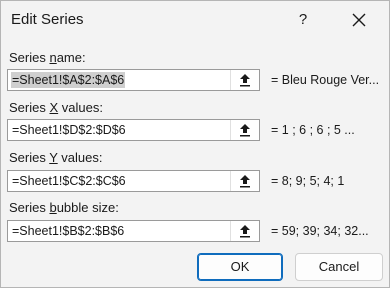 This screenshot has width=390, height=288. What do you see at coordinates (56, 157) in the screenshot?
I see `series-y-values-label: Series Y values:` at bounding box center [56, 157].